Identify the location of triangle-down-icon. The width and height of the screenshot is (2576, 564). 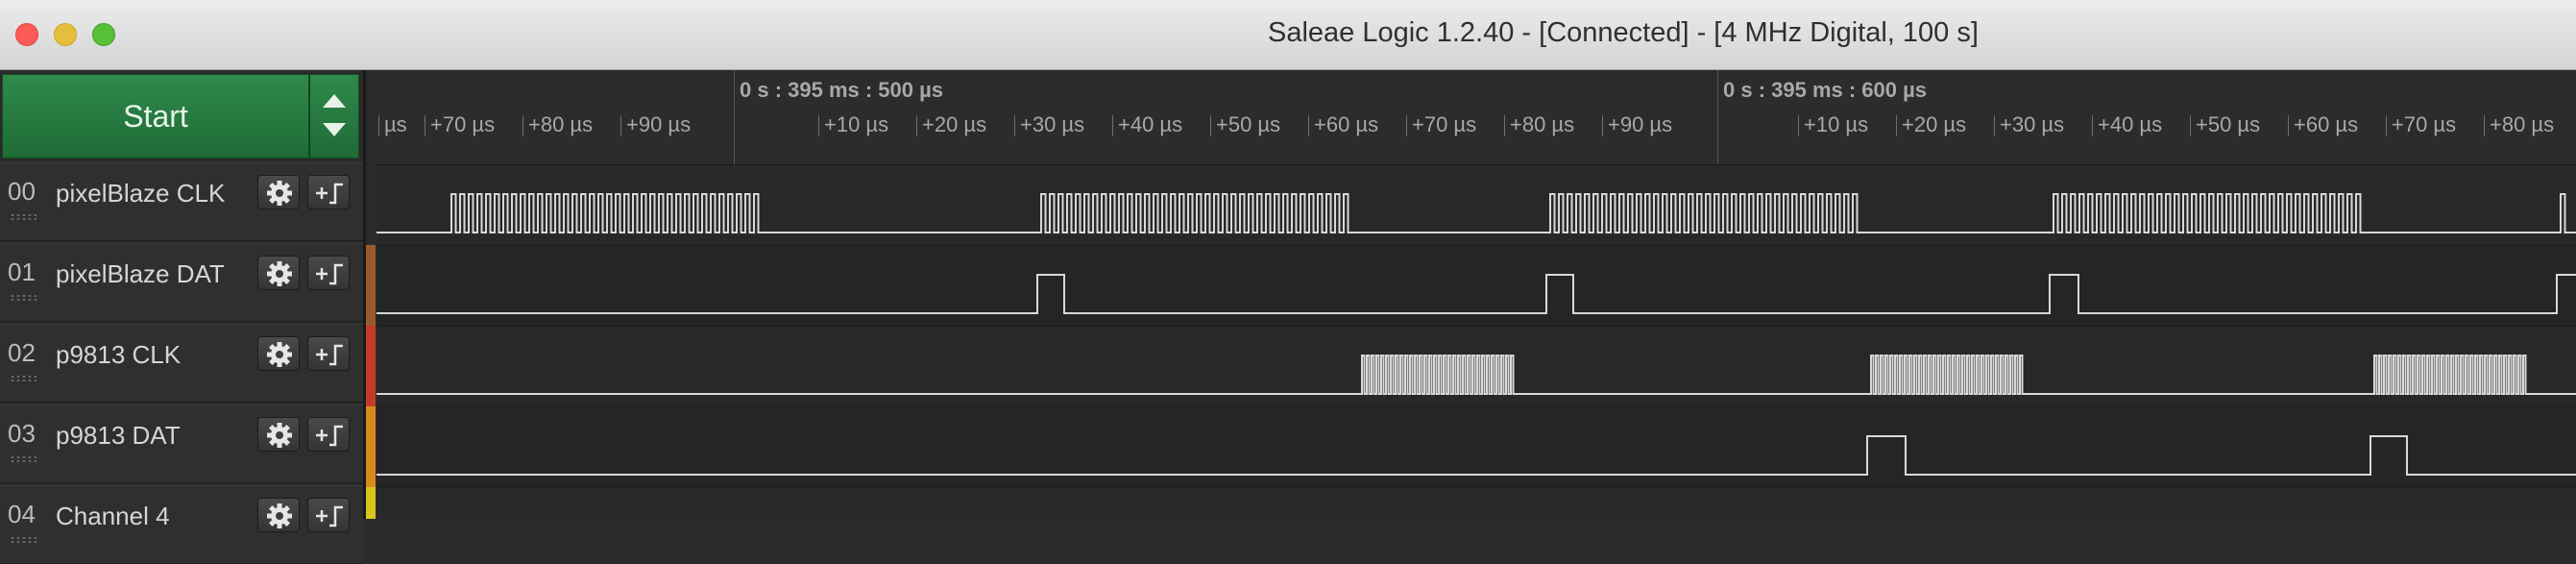
(334, 129).